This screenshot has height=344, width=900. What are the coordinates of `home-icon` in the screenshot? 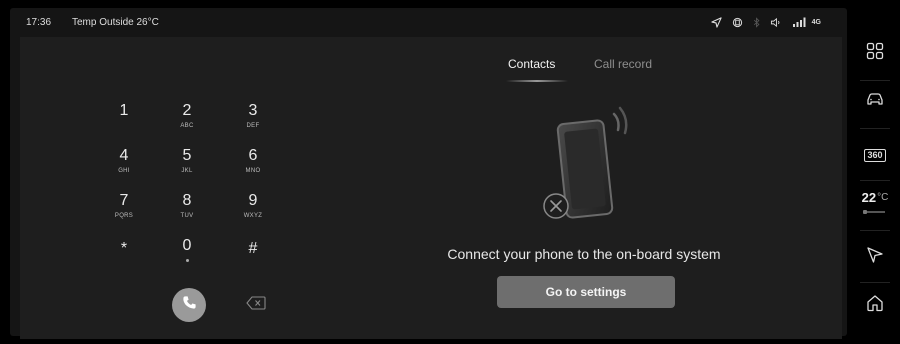 It's located at (875, 305).